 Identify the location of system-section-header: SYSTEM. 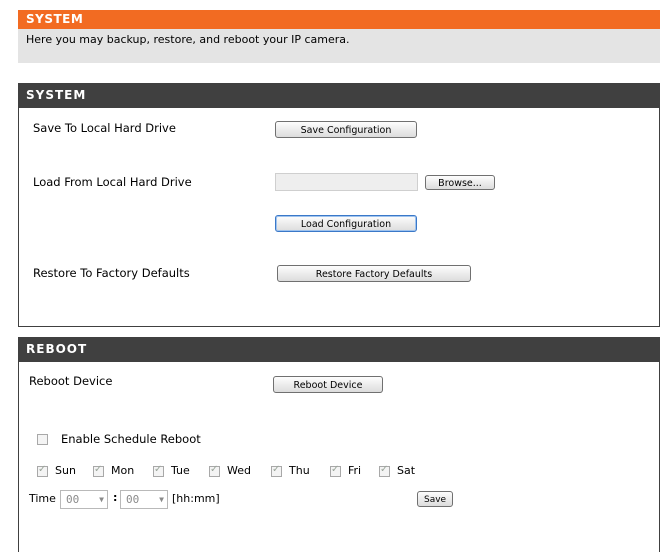
(339, 95).